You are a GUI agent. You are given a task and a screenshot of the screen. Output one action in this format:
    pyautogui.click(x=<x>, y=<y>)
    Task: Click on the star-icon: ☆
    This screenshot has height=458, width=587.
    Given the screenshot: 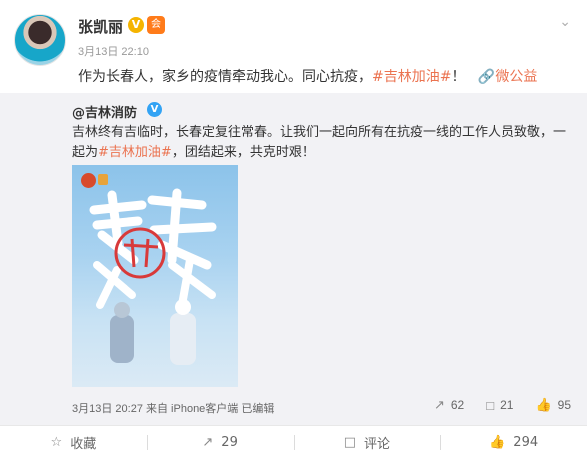 What is the action you would take?
    pyautogui.click(x=56, y=442)
    